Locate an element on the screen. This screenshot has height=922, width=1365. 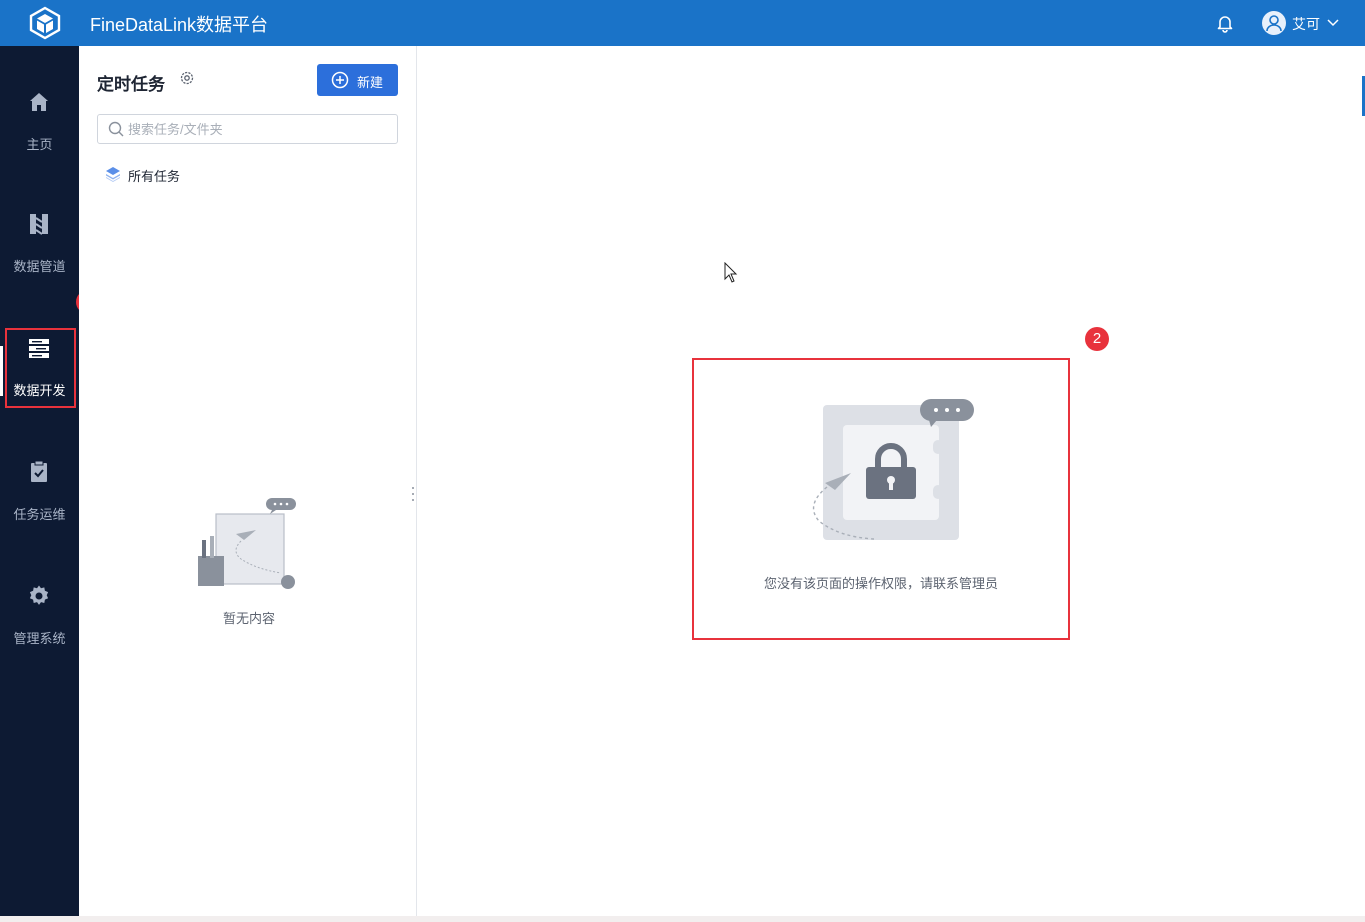
sidebar-item-label: 管理系统 is located at coordinates (39, 638).